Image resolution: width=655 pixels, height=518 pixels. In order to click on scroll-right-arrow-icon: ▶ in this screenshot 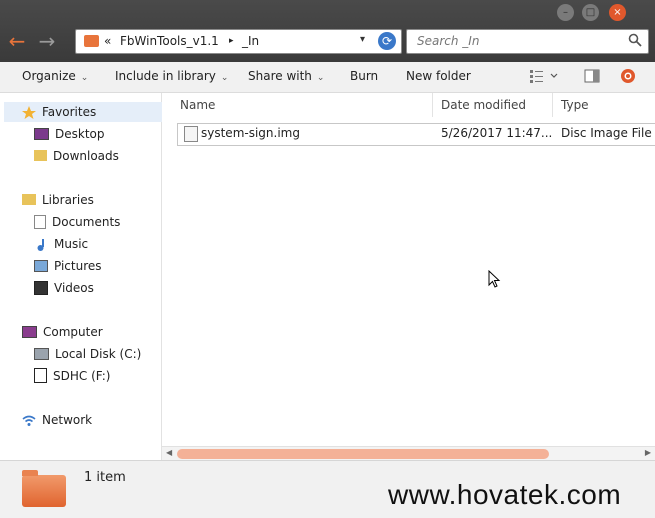, I will do `click(648, 452)`.